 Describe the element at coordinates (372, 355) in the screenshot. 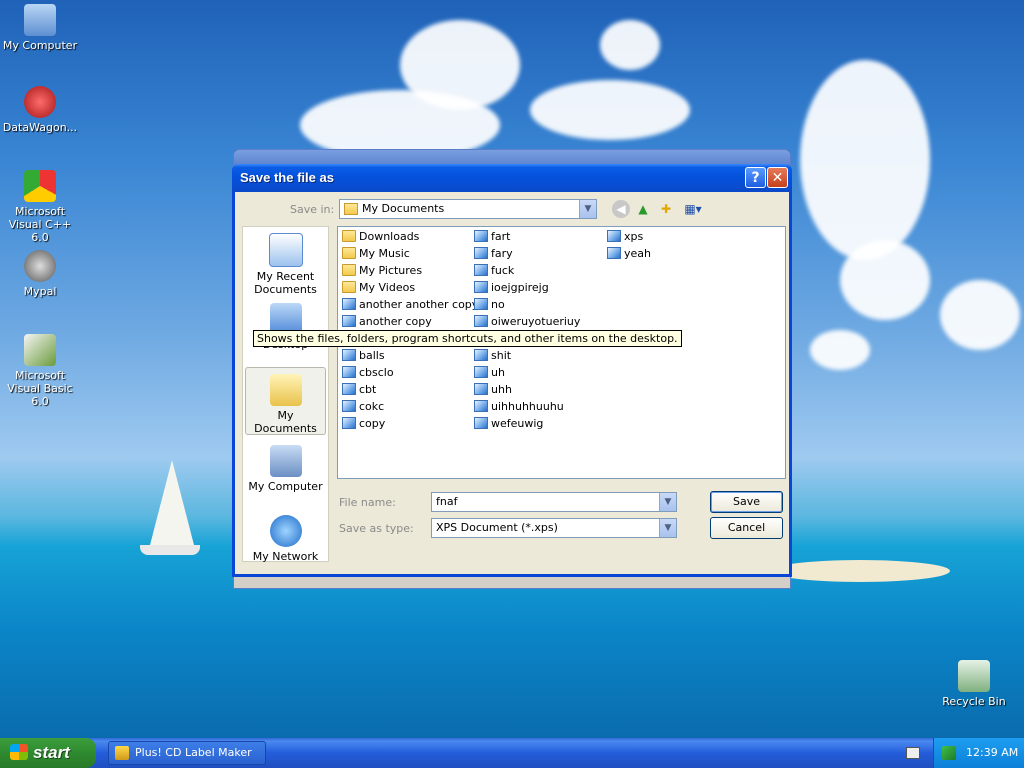

I see `file-item-label: balls` at that location.